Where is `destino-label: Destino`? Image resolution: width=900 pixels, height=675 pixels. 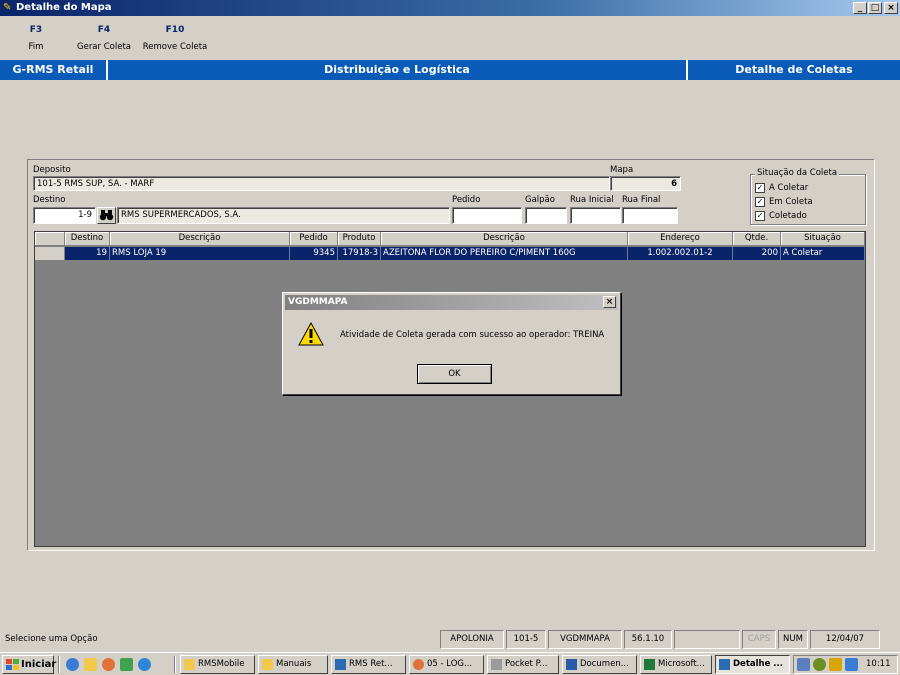 destino-label: Destino is located at coordinates (49, 200).